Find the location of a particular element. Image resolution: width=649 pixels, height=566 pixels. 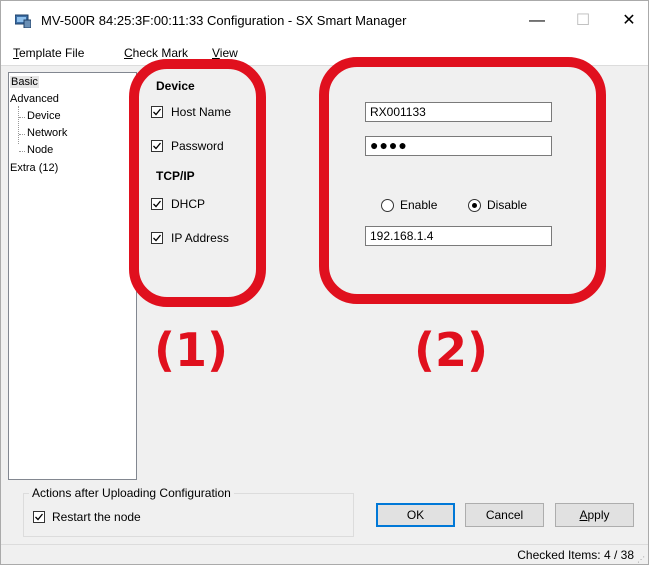

restart-node-label: Restart the node is located at coordinates (96, 517).